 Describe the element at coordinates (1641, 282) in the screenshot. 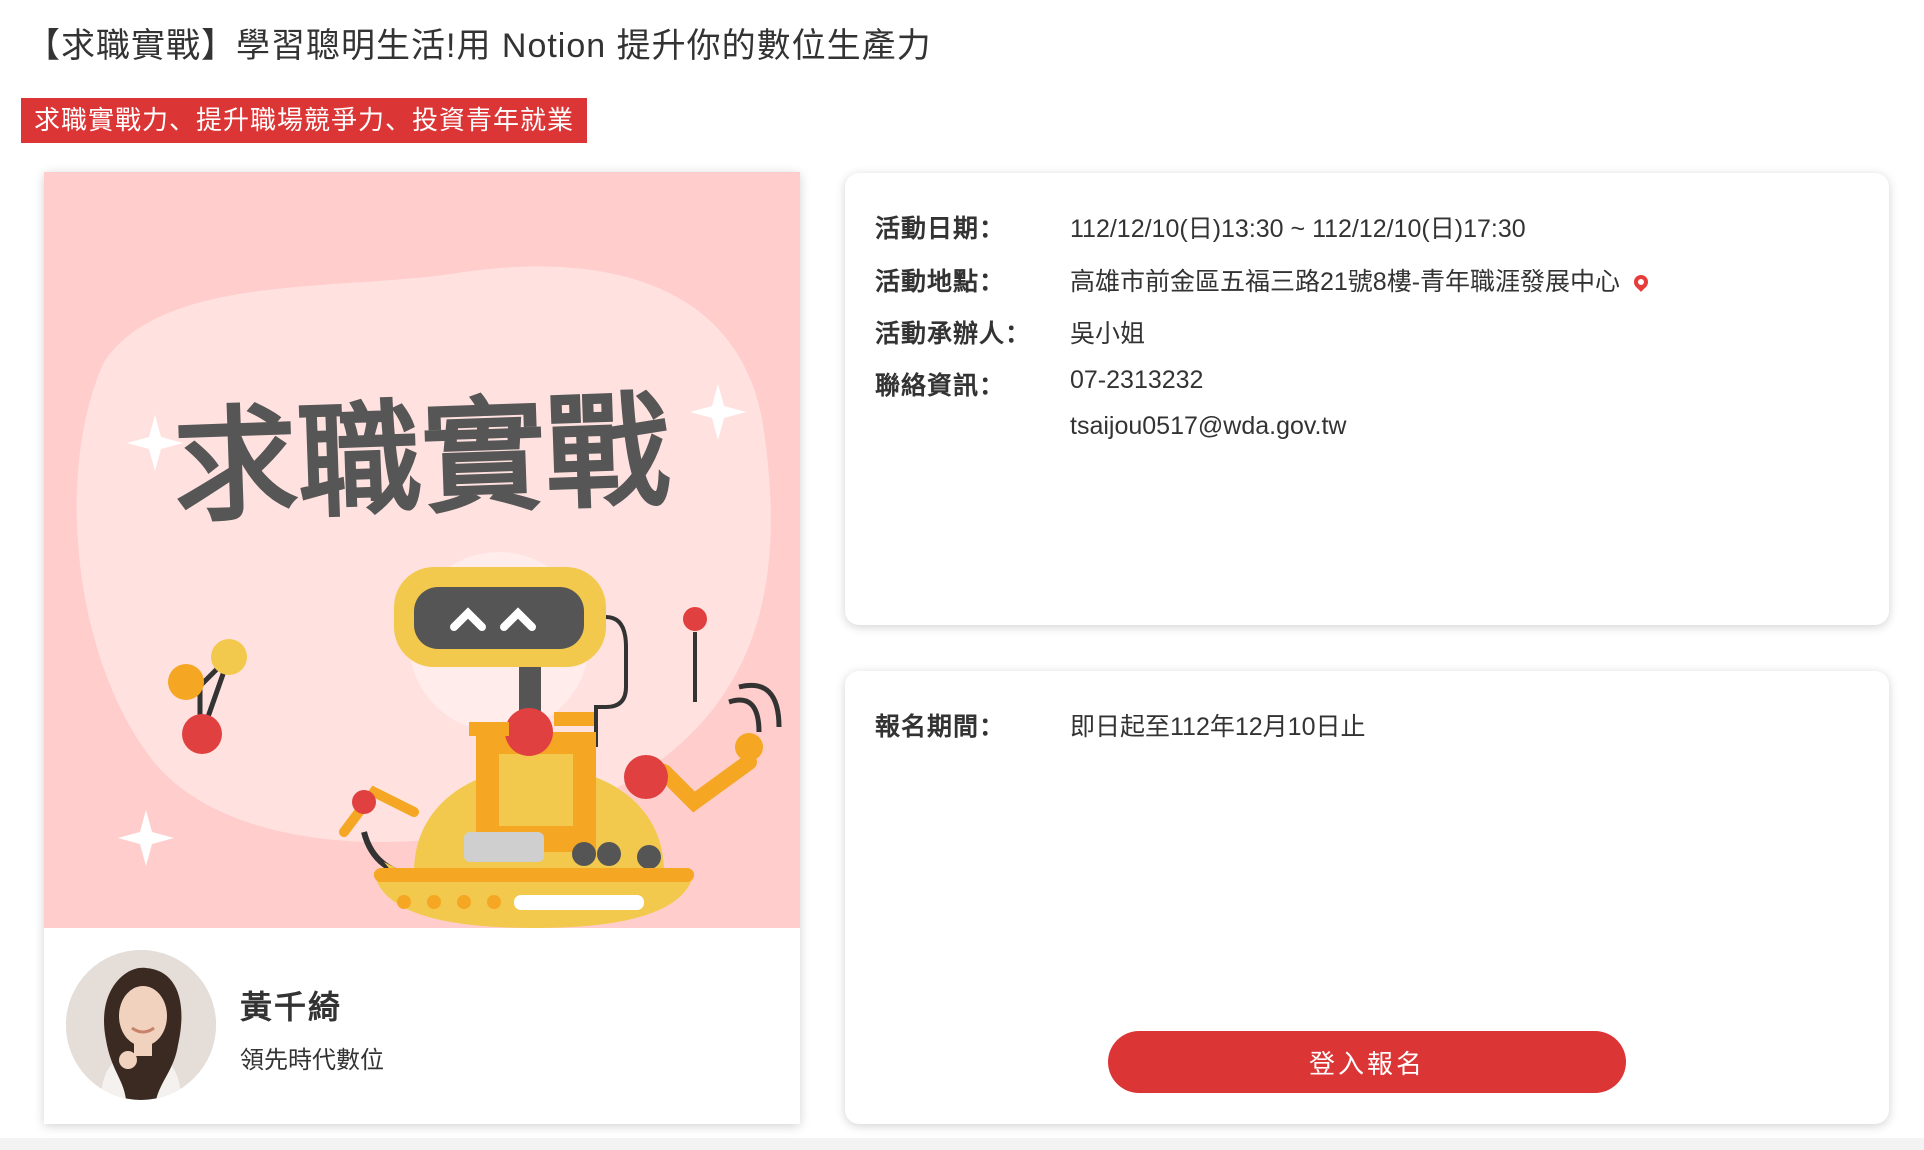

I see `map-pin-icon` at that location.